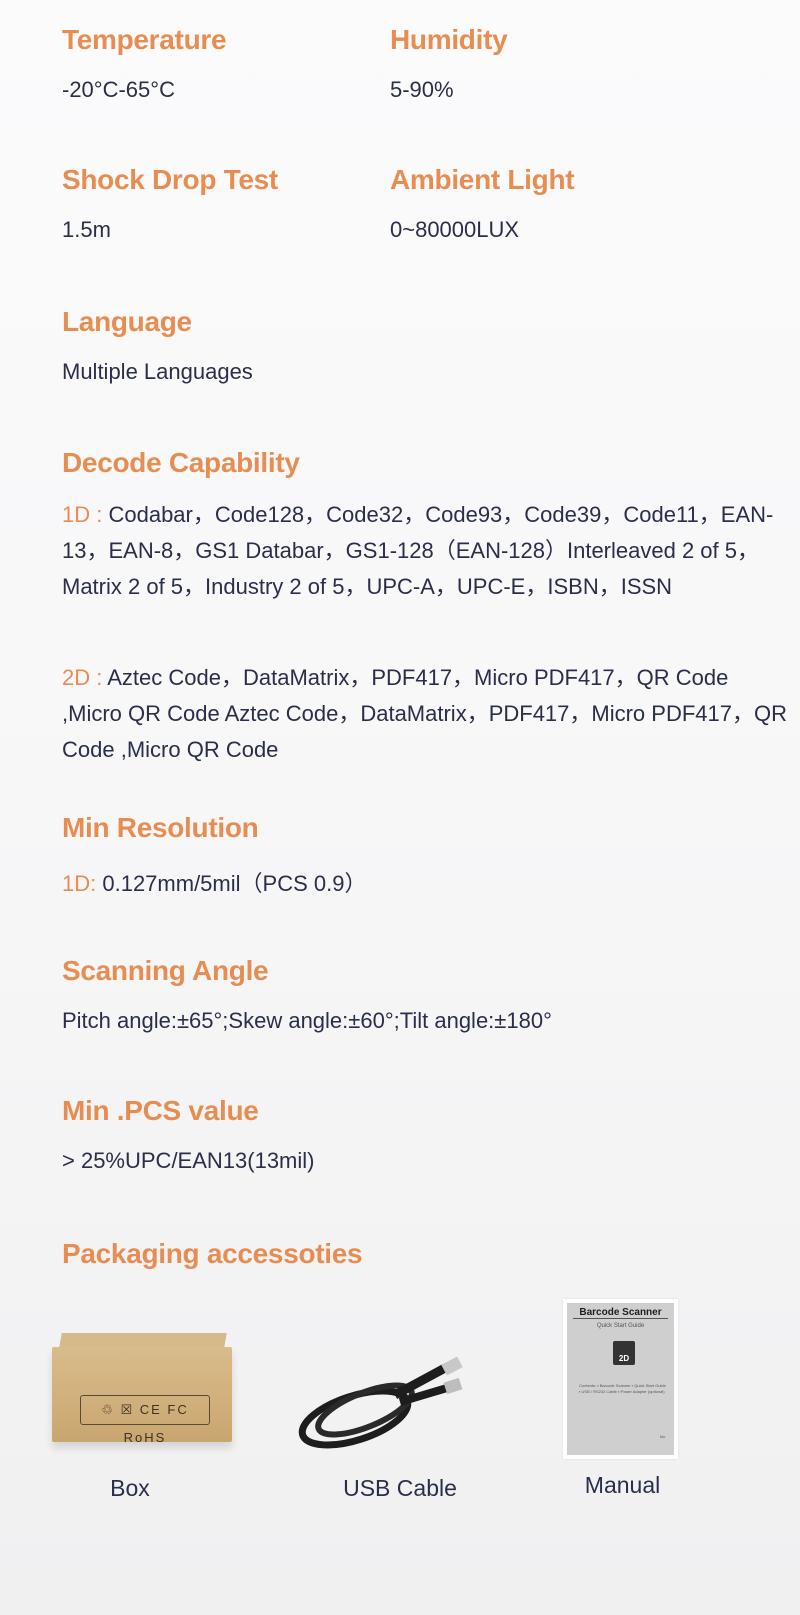 This screenshot has width=800, height=1615. I want to click on usb-cable-image, so click(380, 1402).